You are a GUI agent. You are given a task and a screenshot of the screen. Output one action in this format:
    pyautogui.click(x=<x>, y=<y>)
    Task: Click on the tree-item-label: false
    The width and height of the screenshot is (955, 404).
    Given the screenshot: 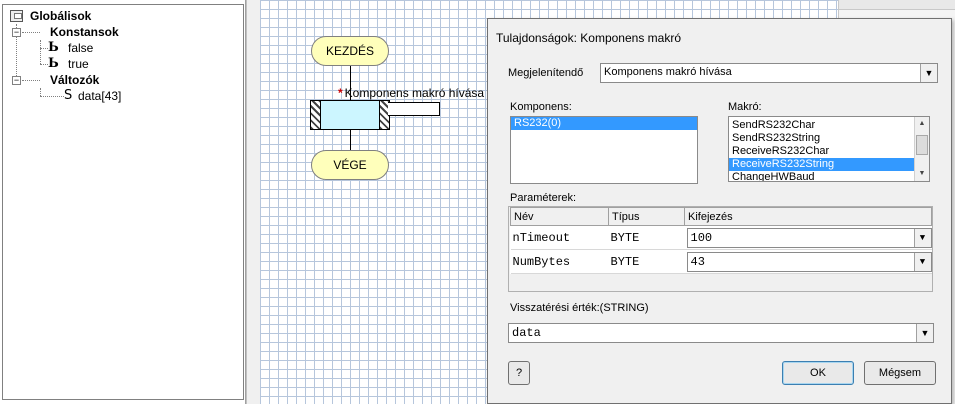 What is the action you would take?
    pyautogui.click(x=81, y=48)
    